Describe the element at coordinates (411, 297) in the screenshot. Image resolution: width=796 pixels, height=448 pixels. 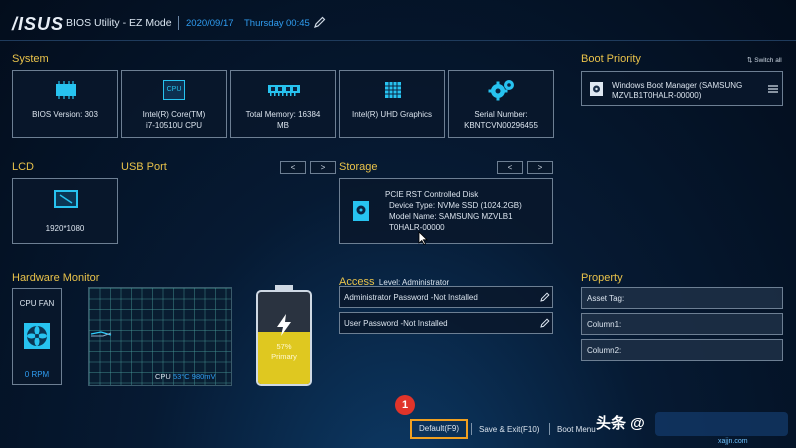
I see `admin-password-label: Administrator Password -Not Installed` at that location.